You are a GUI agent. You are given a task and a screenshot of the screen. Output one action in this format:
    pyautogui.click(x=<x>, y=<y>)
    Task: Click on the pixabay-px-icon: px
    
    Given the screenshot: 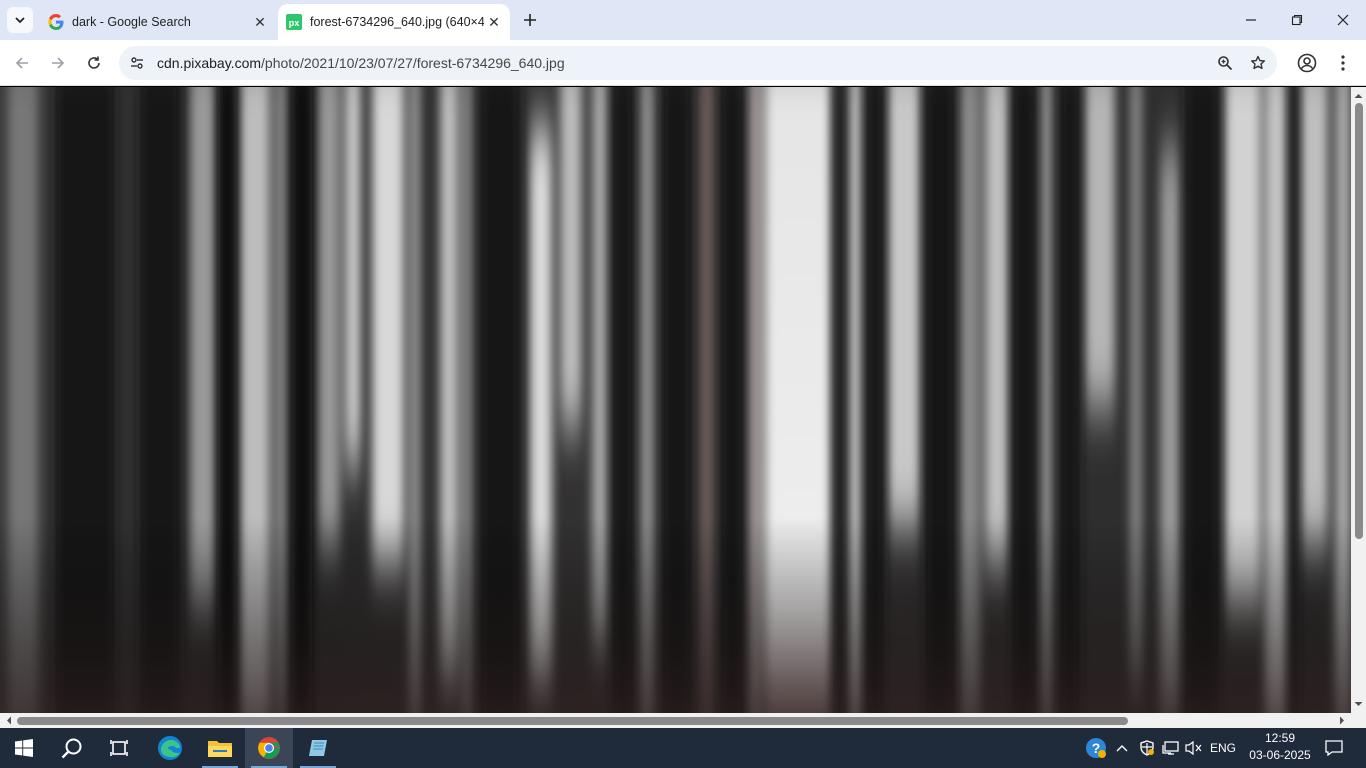 What is the action you would take?
    pyautogui.click(x=294, y=22)
    